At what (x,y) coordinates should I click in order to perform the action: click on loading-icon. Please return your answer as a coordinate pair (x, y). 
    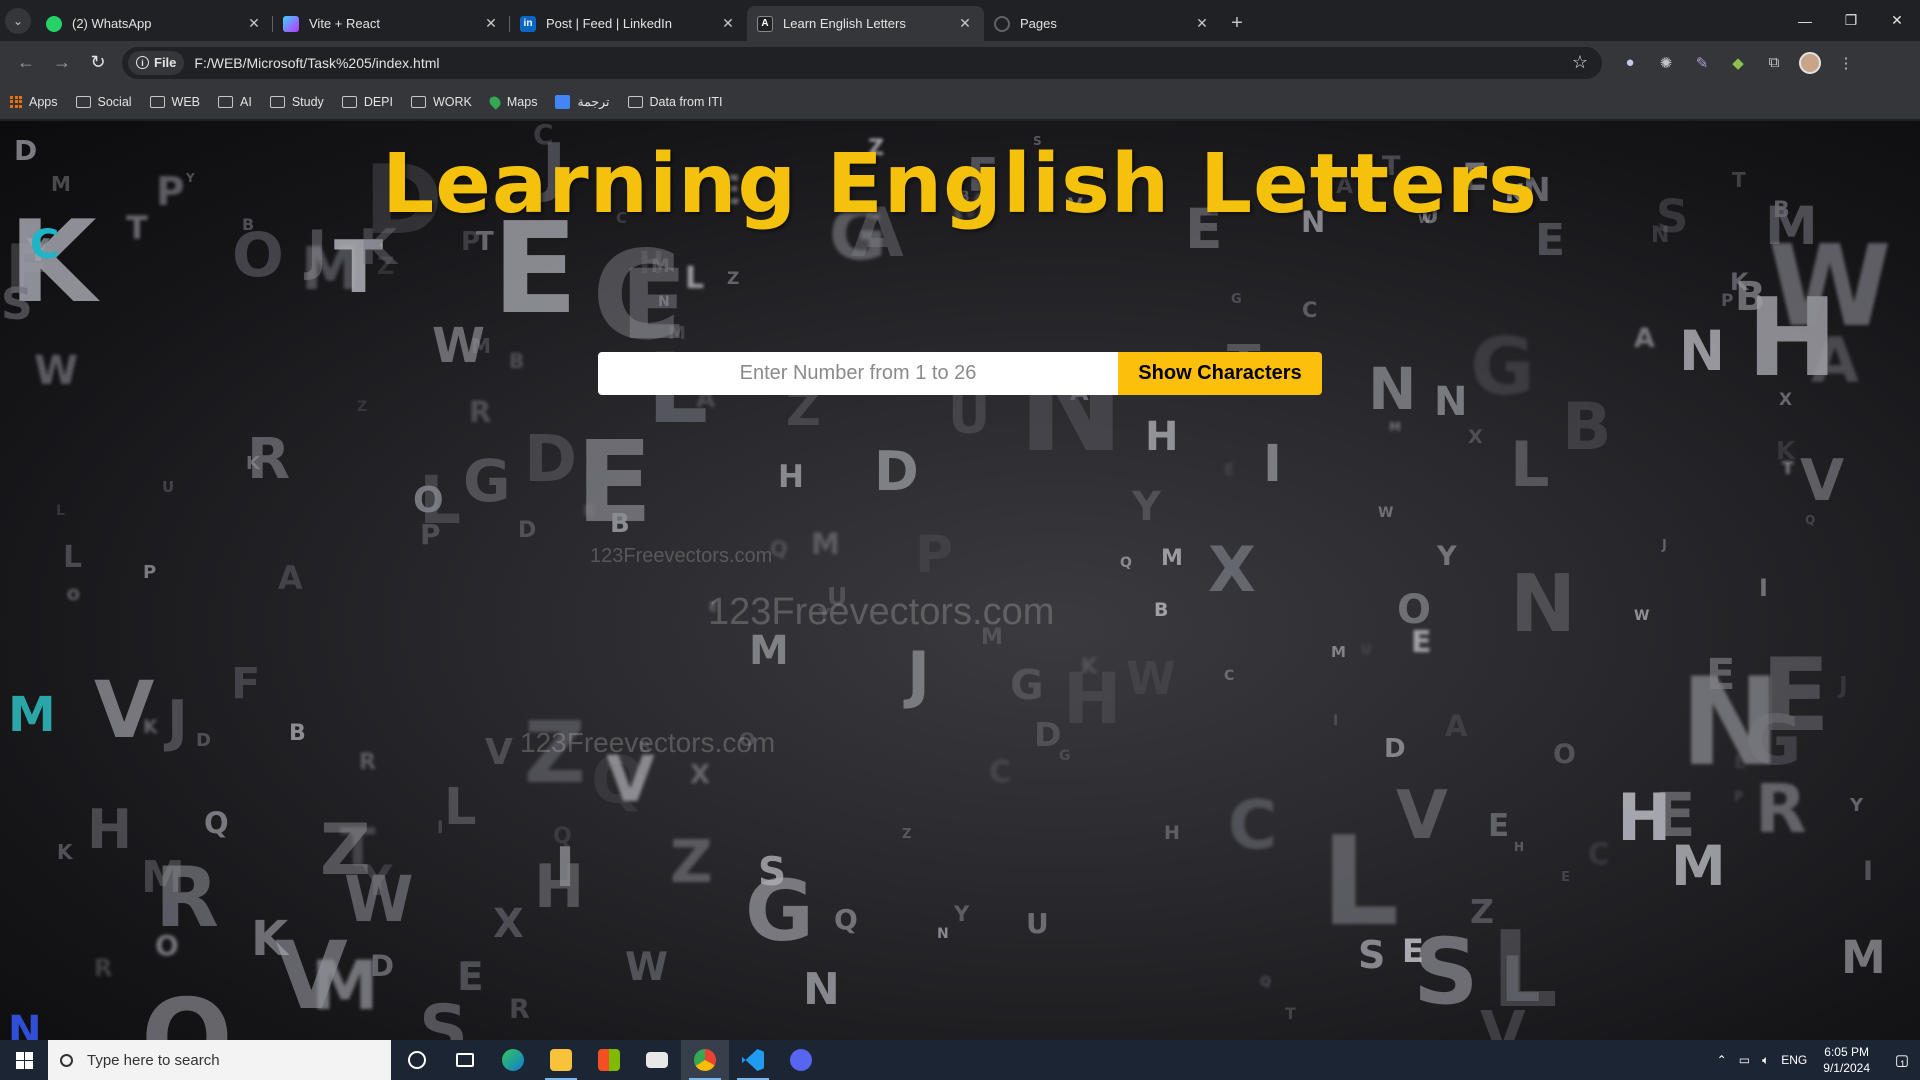
    Looking at the image, I should click on (1002, 23).